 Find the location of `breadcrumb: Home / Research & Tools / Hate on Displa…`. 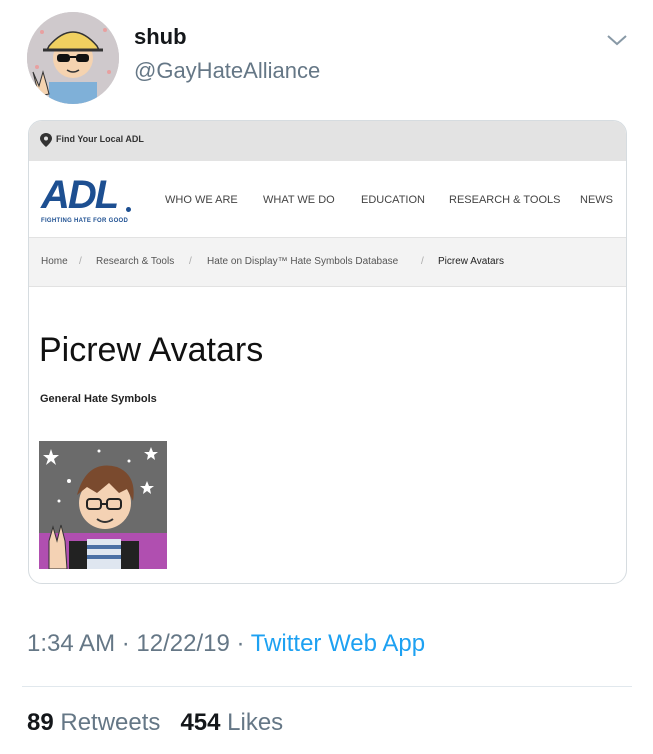

breadcrumb: Home / Research & Tools / Hate on Displa… is located at coordinates (327, 262).